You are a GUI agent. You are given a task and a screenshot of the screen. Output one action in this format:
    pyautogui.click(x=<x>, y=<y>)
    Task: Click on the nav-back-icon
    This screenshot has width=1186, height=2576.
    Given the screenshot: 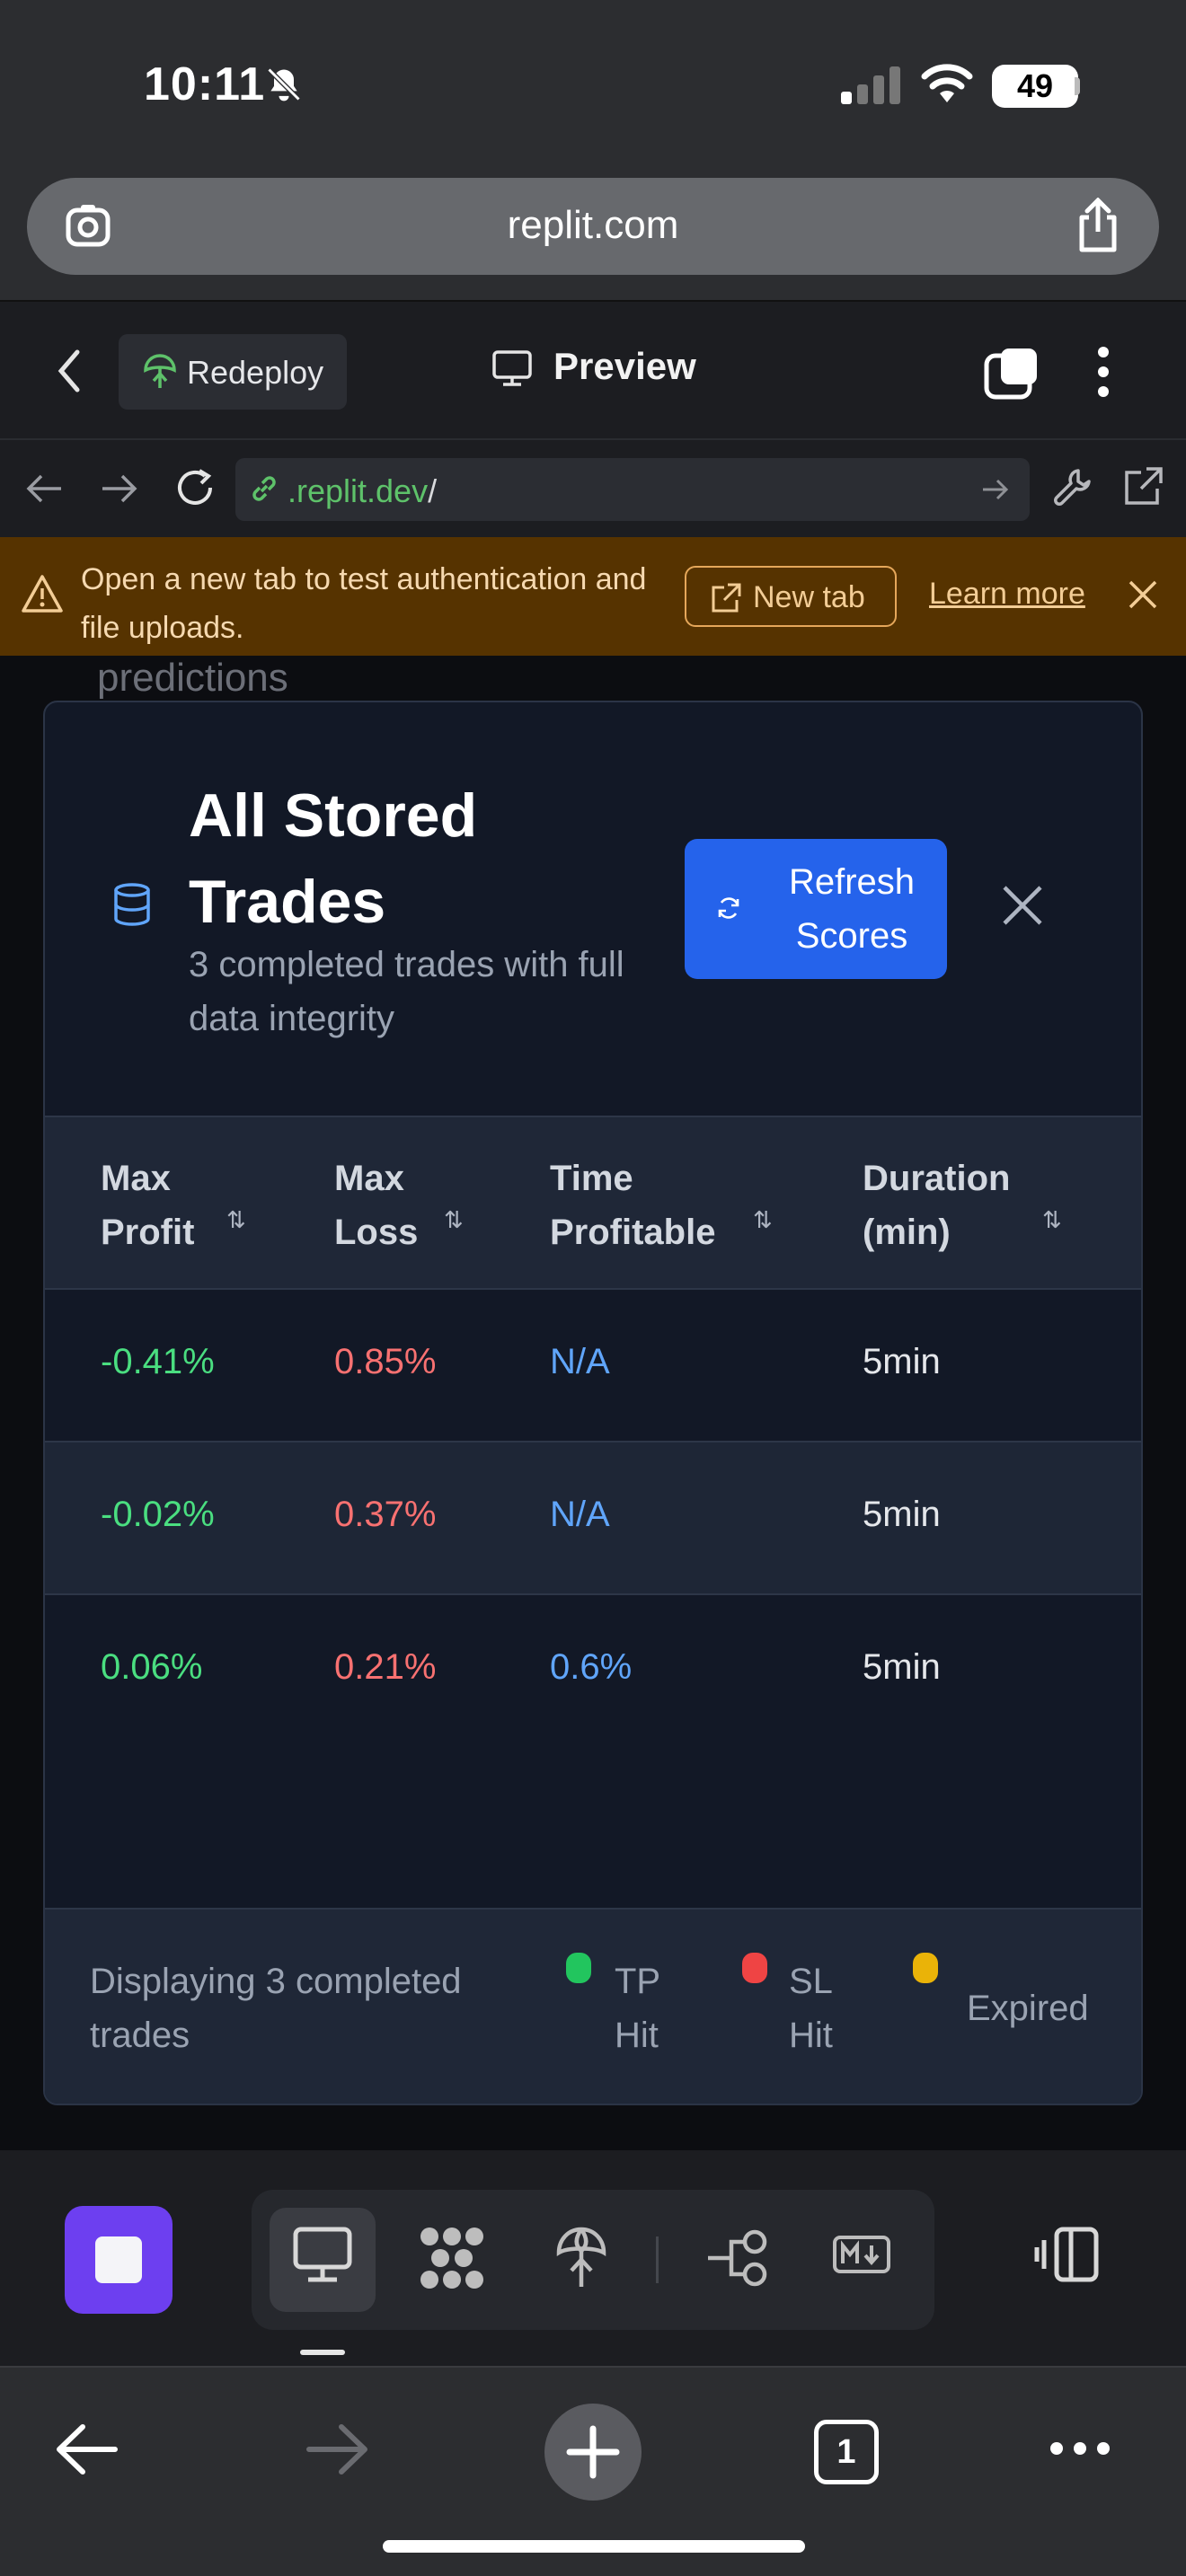 What is the action you would take?
    pyautogui.click(x=45, y=488)
    